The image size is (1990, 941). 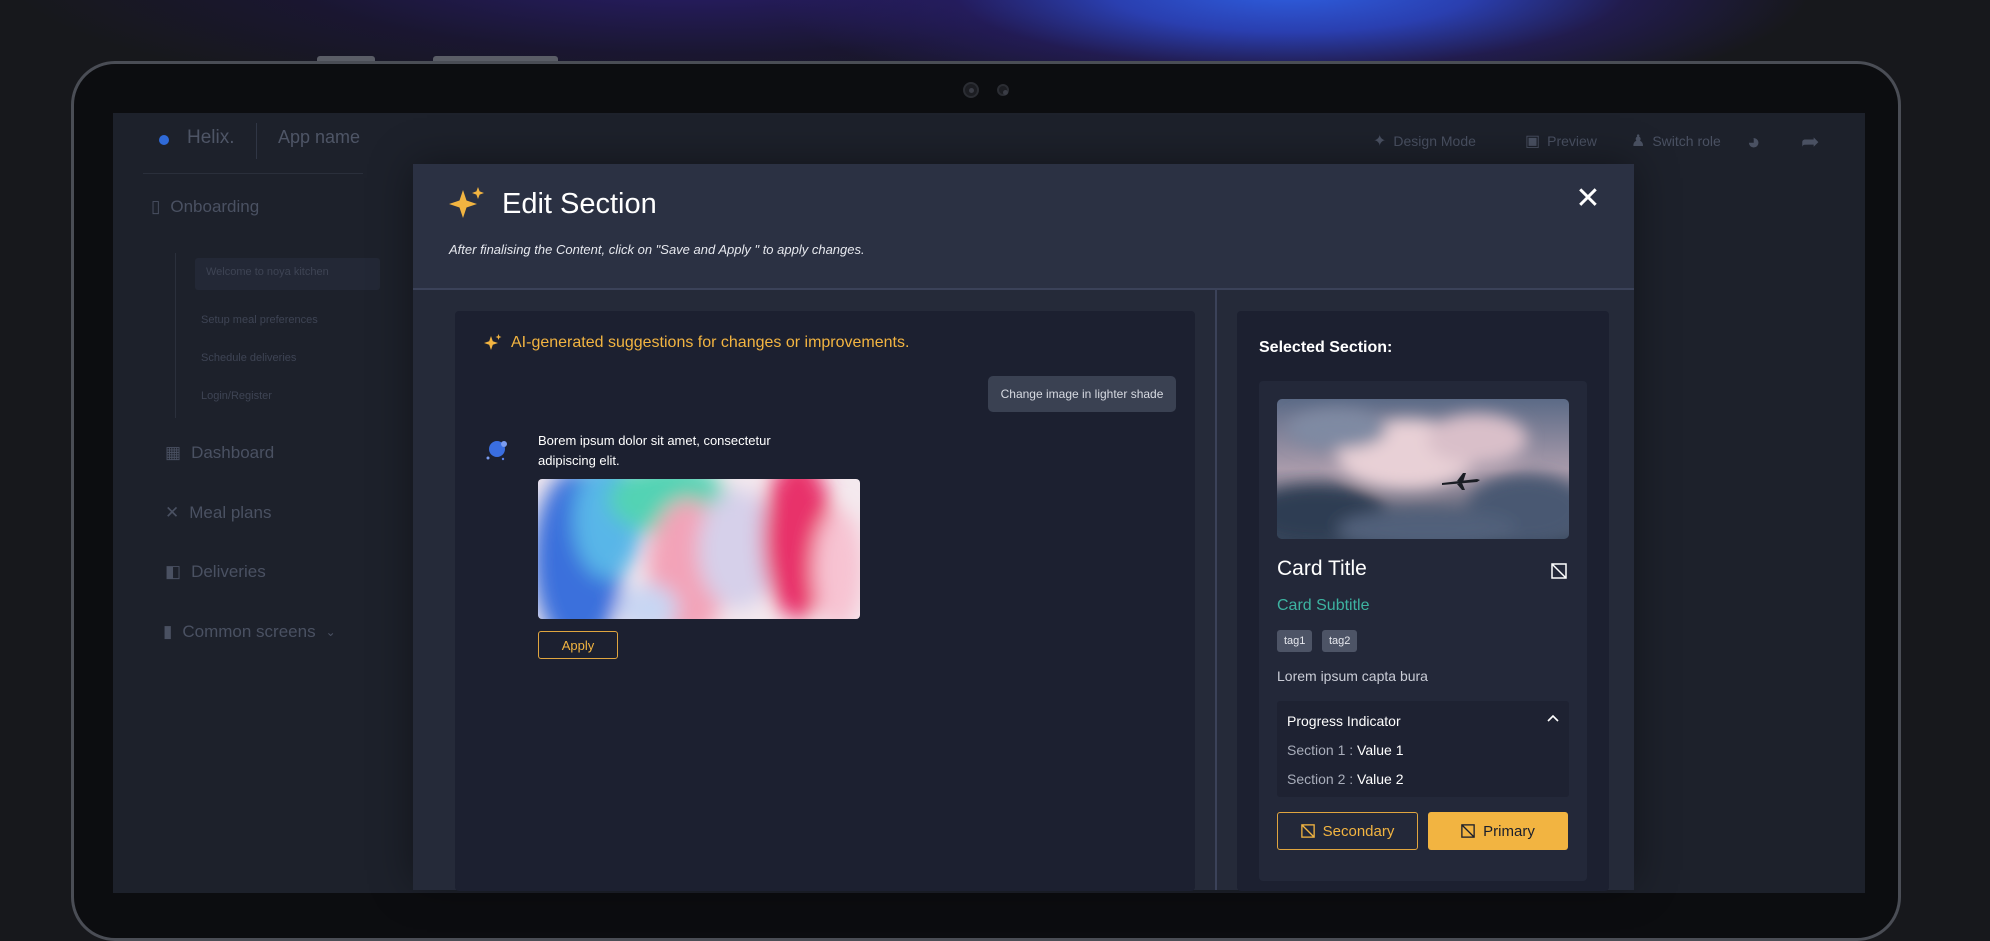 I want to click on close-icon: ✕, so click(x=1588, y=199).